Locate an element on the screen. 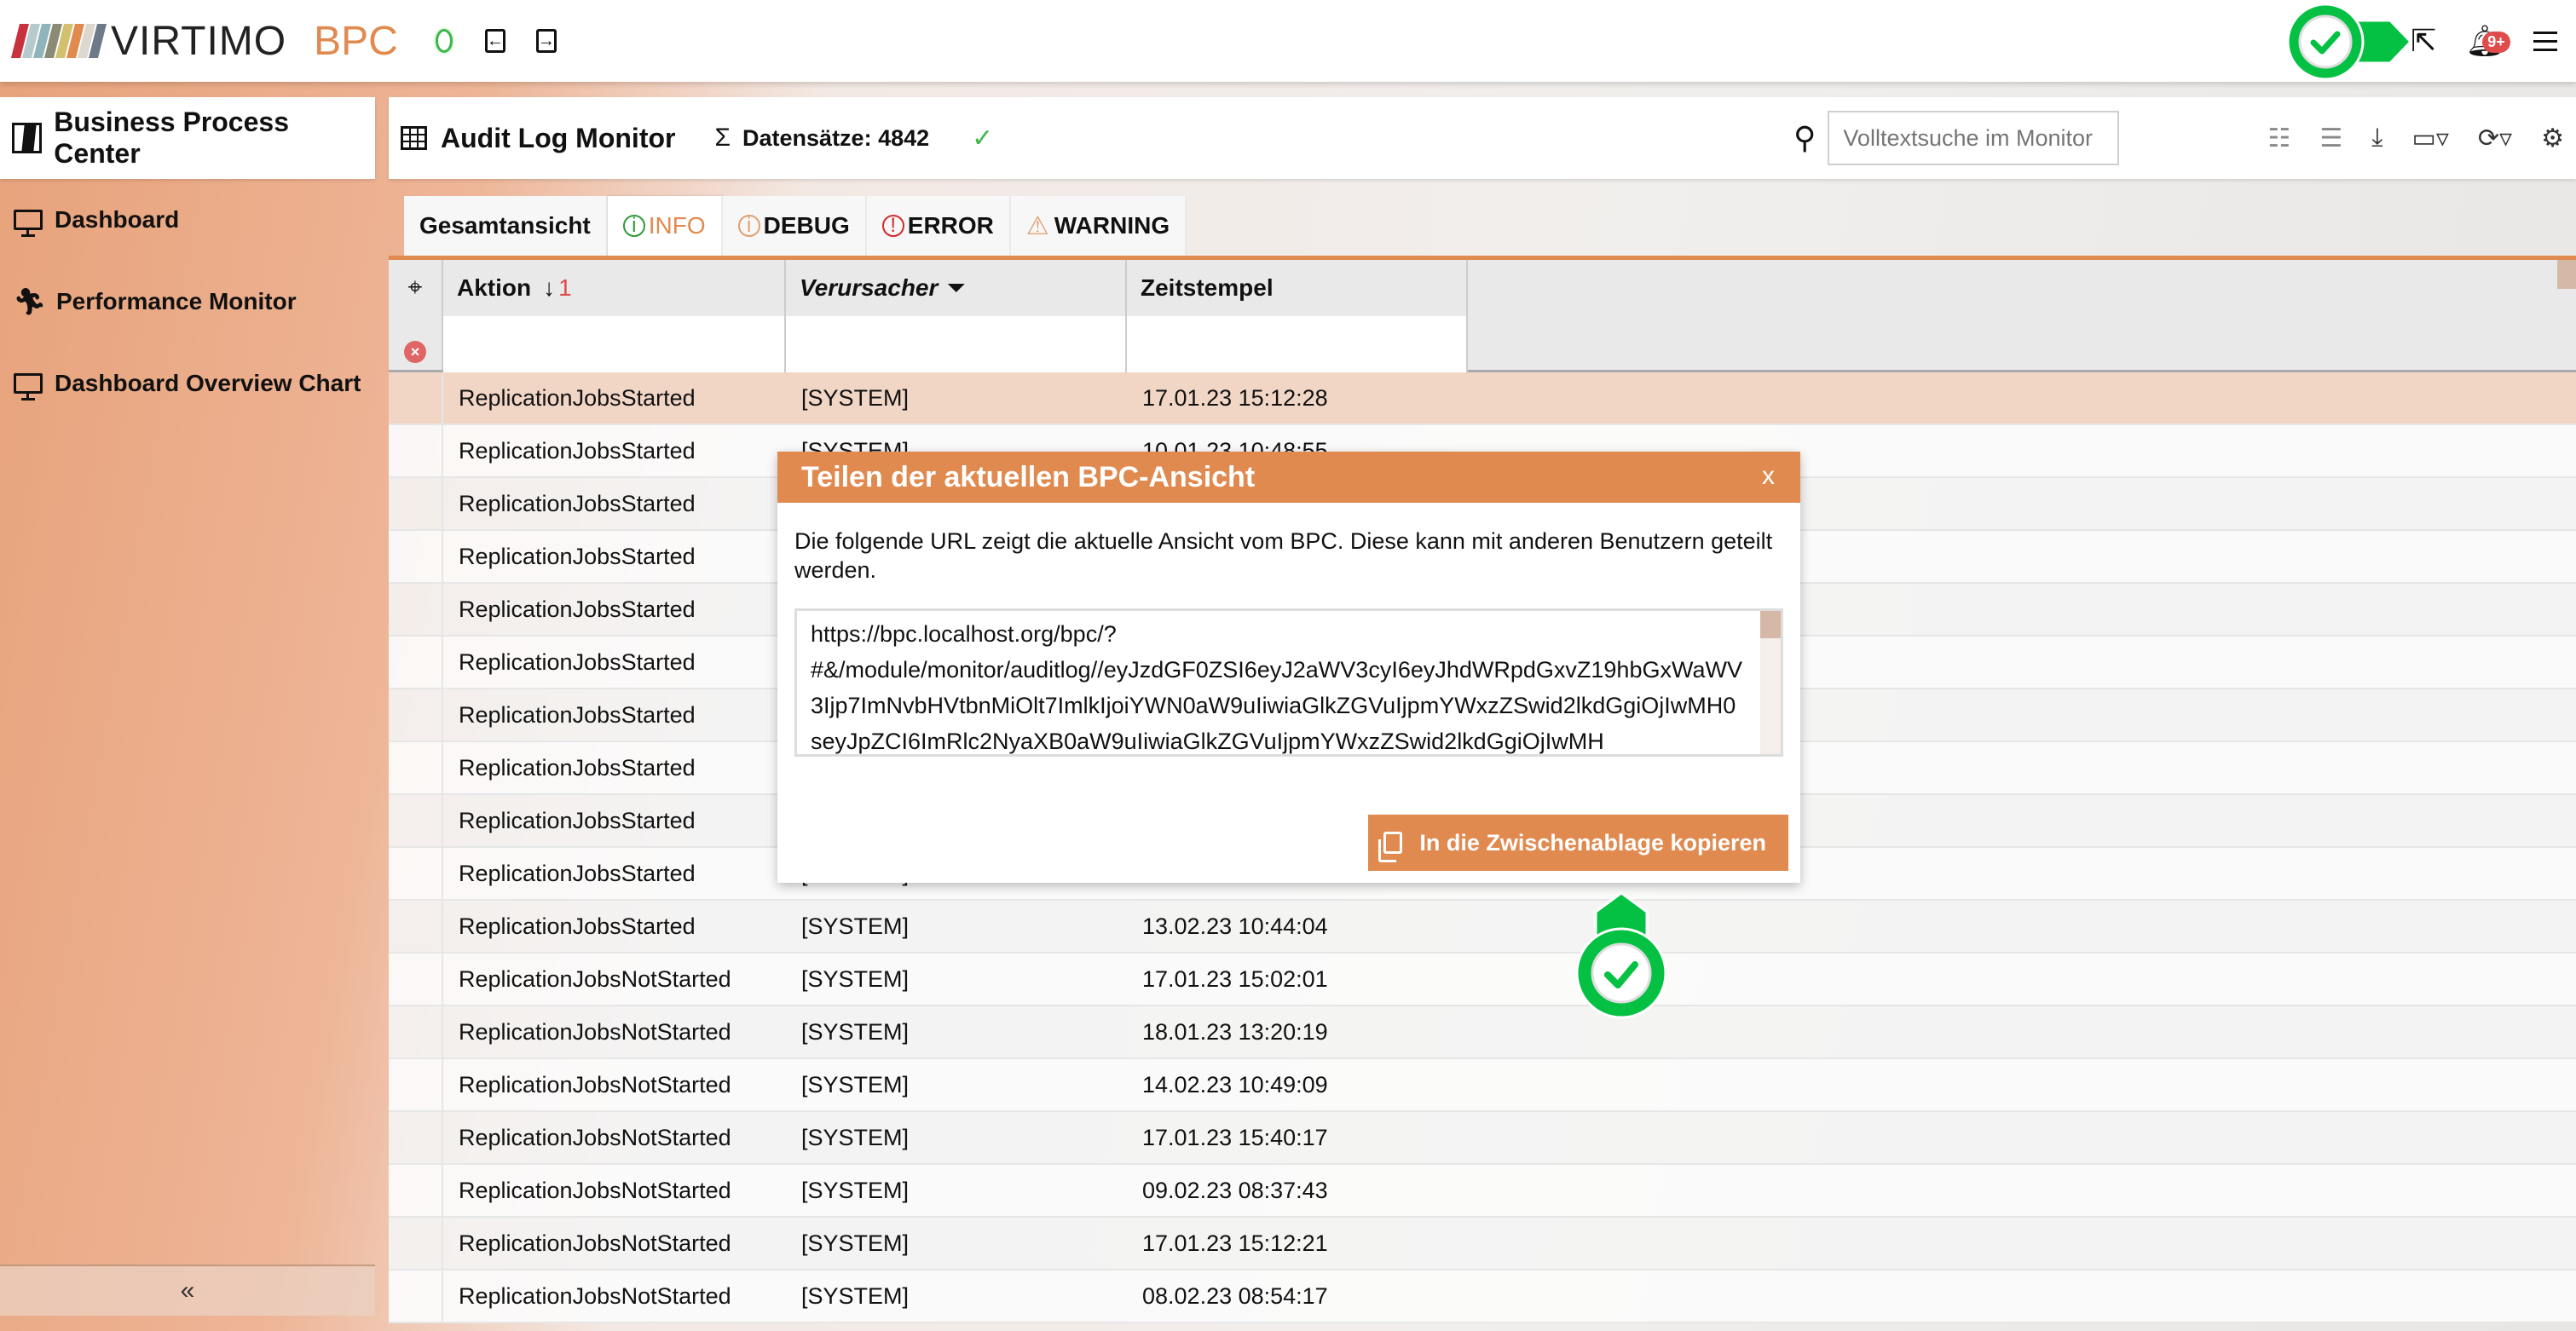  hamburger-icon is located at coordinates (2545, 41).